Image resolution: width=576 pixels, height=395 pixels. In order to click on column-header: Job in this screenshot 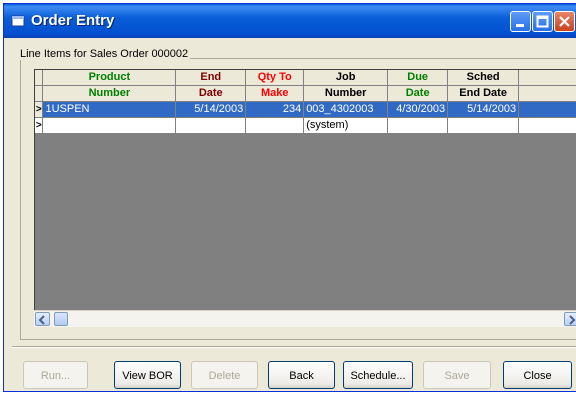, I will do `click(346, 78)`.